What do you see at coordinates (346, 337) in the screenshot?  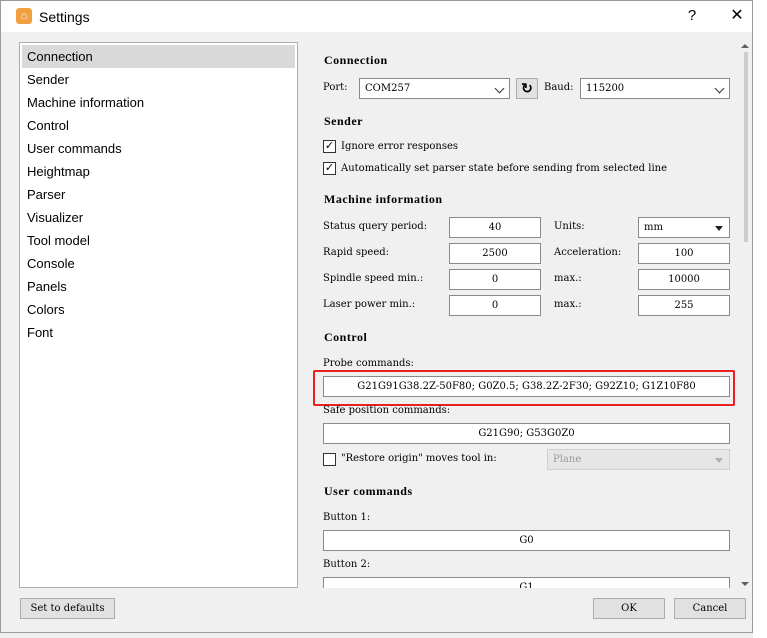 I see `section-title-control: Control` at bounding box center [346, 337].